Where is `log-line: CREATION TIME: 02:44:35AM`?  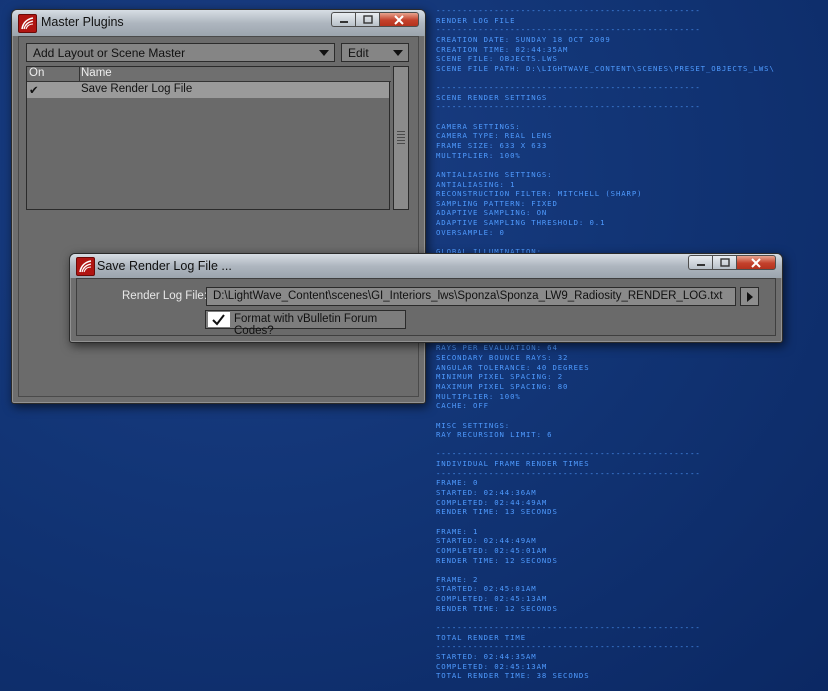 log-line: CREATION TIME: 02:44:35AM is located at coordinates (502, 49).